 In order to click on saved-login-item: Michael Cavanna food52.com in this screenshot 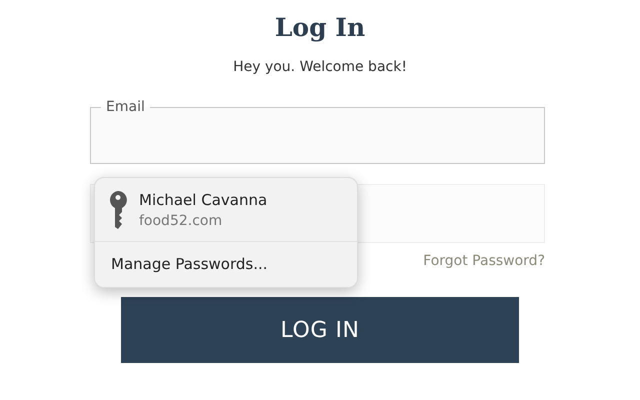, I will do `click(226, 210)`.